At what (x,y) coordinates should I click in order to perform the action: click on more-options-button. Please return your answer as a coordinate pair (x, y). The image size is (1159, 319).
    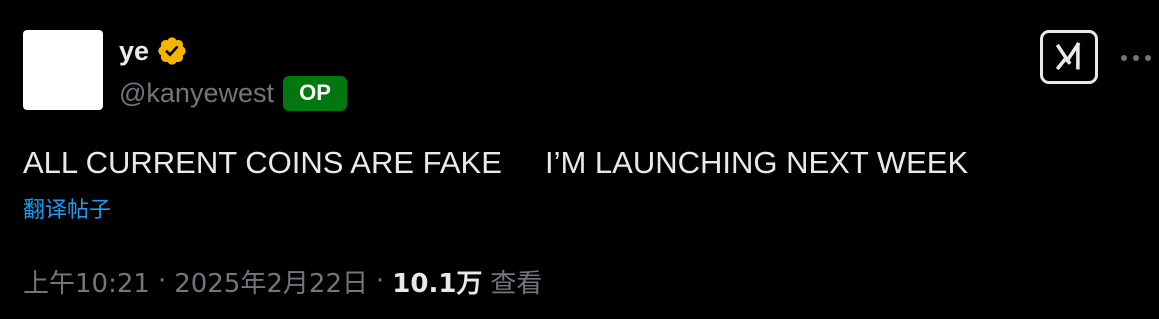
    Looking at the image, I should click on (1136, 58).